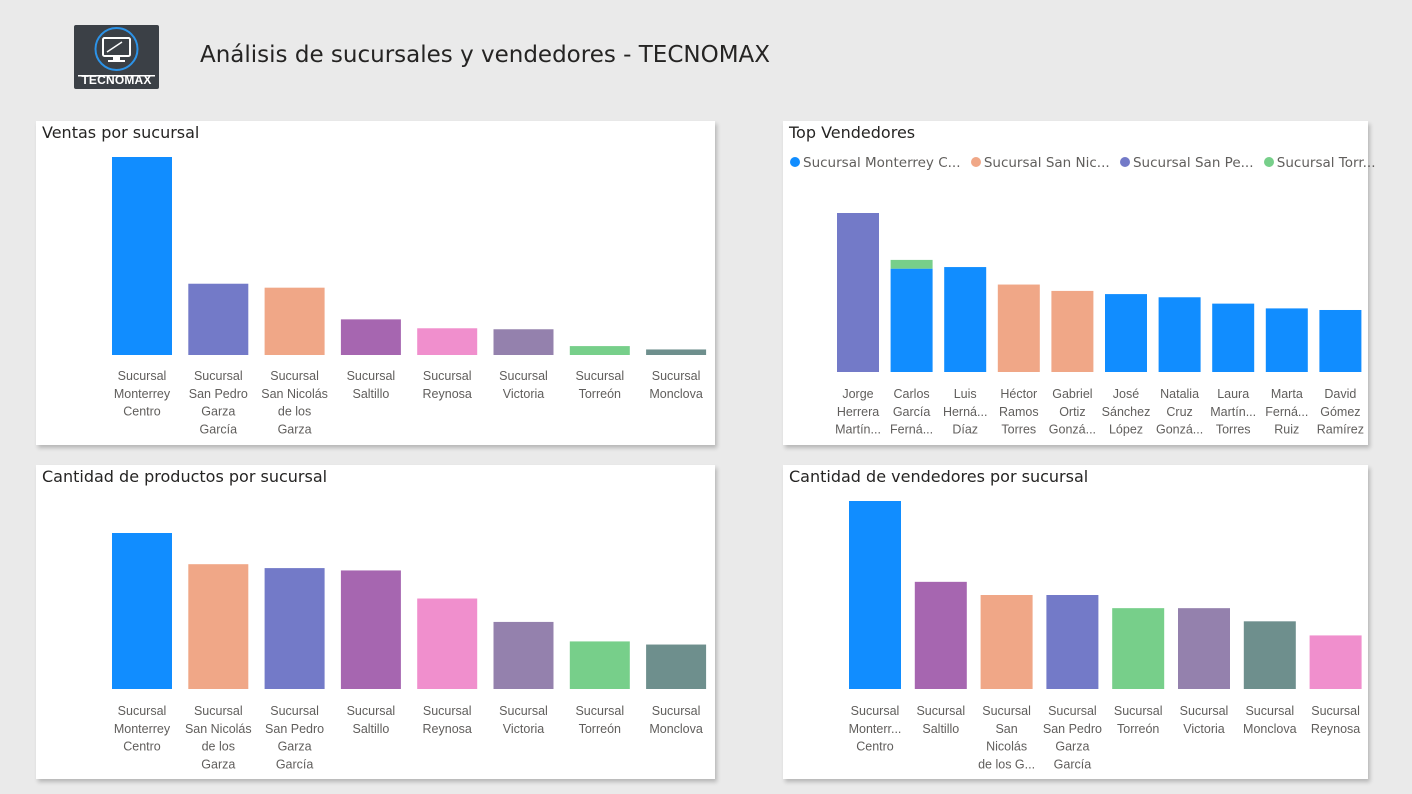 The height and width of the screenshot is (794, 1412). What do you see at coordinates (116, 57) in the screenshot?
I see `tecnomax-logo: TECNOMAX` at bounding box center [116, 57].